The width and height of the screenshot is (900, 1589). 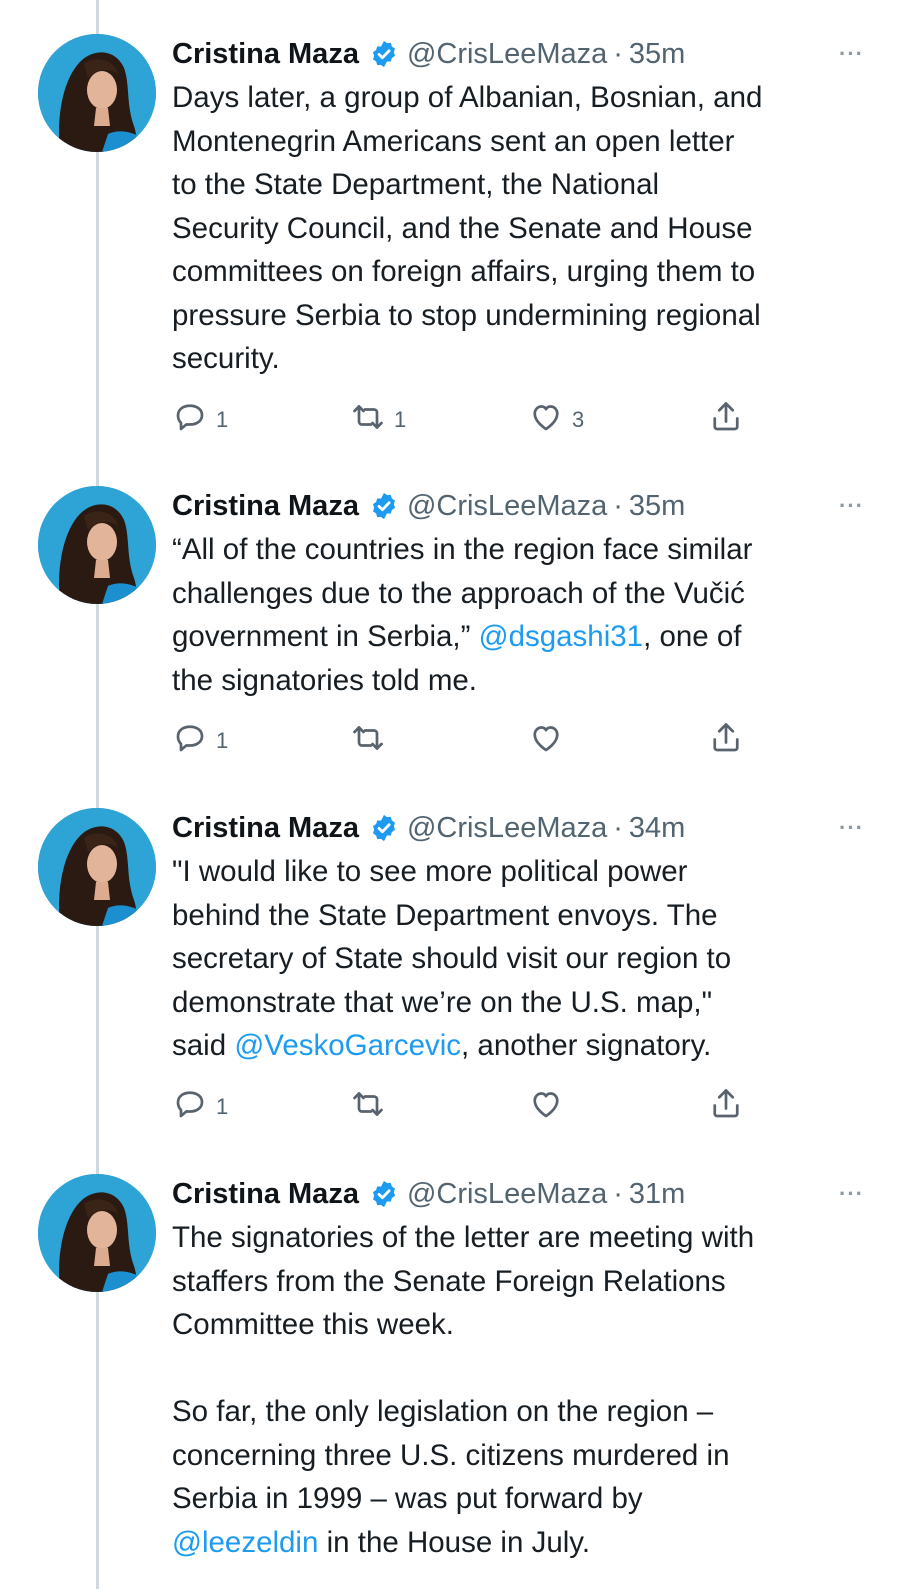 What do you see at coordinates (522, 421) in the screenshot?
I see `tweet-actions: 1 1 3` at bounding box center [522, 421].